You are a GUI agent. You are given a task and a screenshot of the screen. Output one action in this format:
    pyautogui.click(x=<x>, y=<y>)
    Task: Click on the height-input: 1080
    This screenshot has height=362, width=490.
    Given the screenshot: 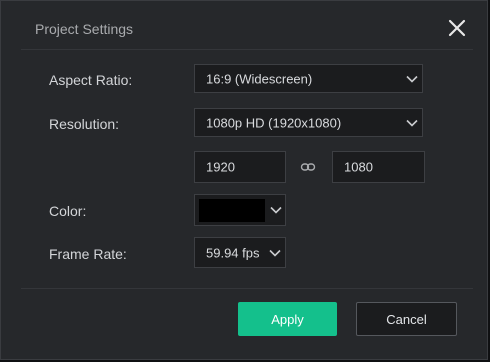 What is the action you would take?
    pyautogui.click(x=378, y=167)
    